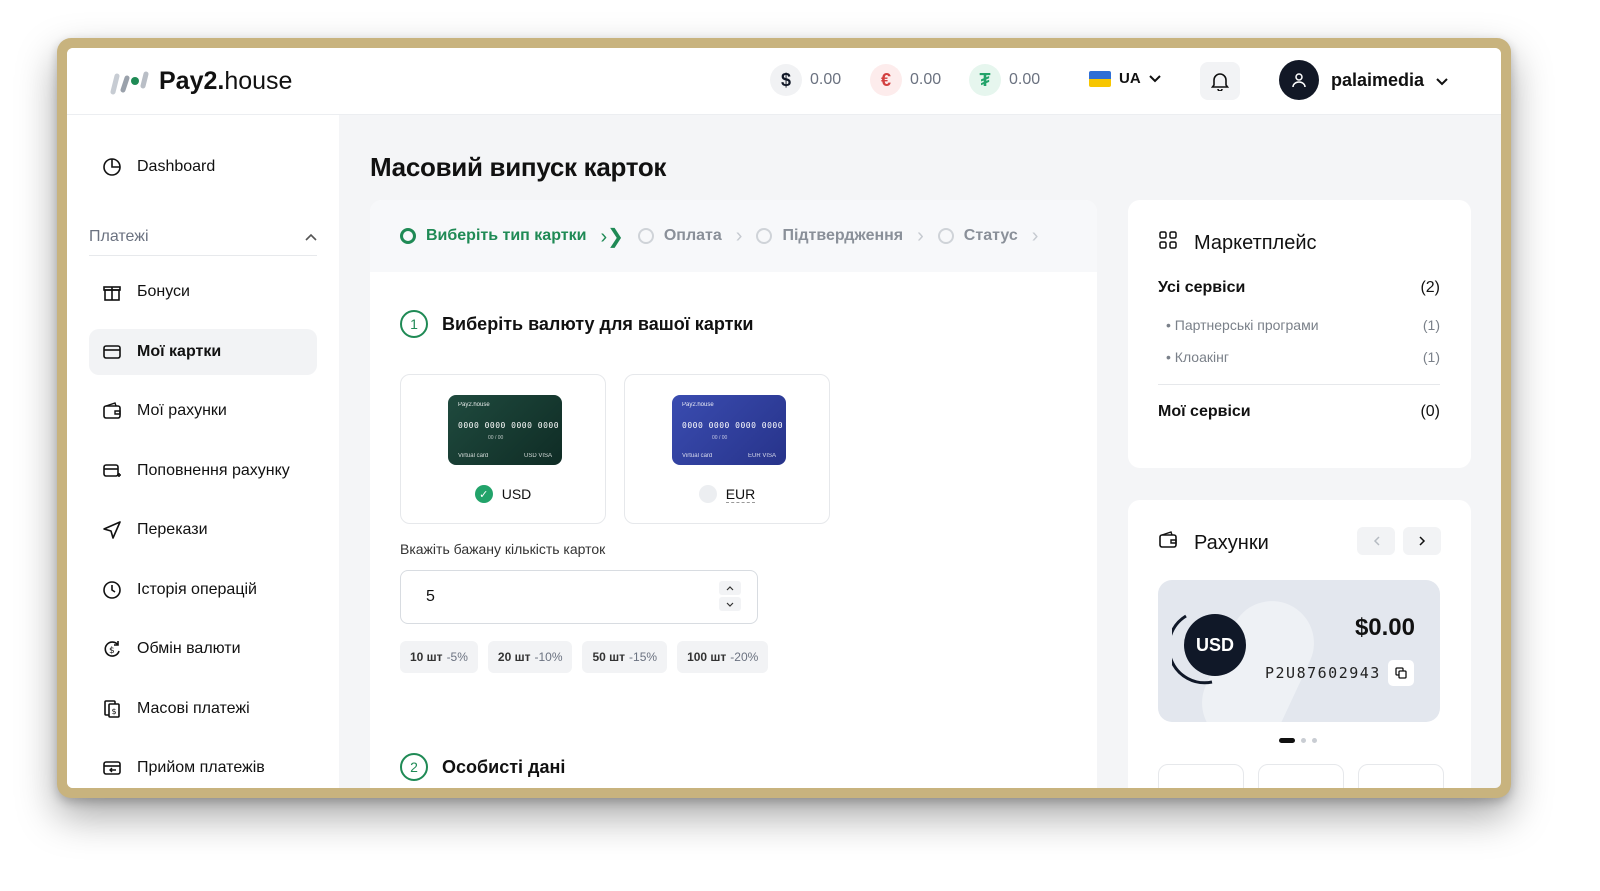  Describe the element at coordinates (598, 323) in the screenshot. I see `section-title: Виберіть валюту для вашої картки` at that location.